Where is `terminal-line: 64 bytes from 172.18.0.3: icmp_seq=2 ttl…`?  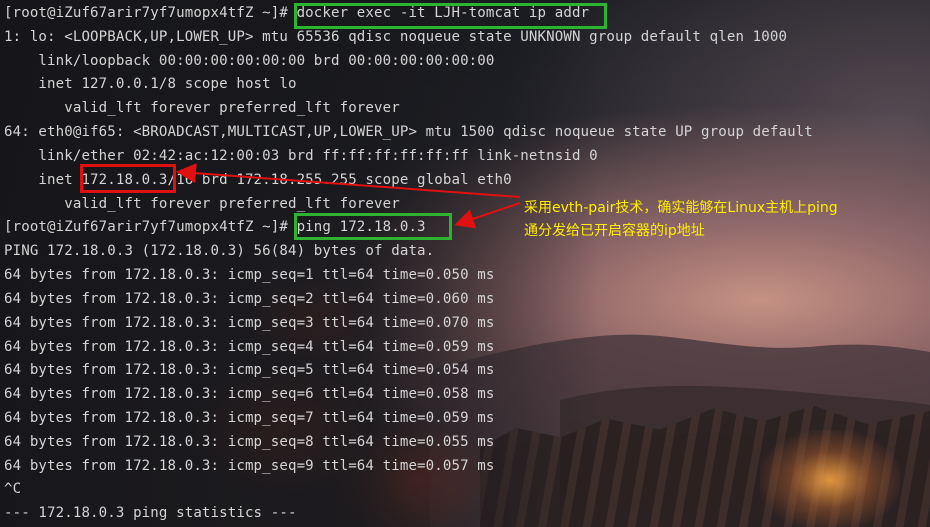 terminal-line: 64 bytes from 172.18.0.3: icmp_seq=2 ttl… is located at coordinates (249, 299).